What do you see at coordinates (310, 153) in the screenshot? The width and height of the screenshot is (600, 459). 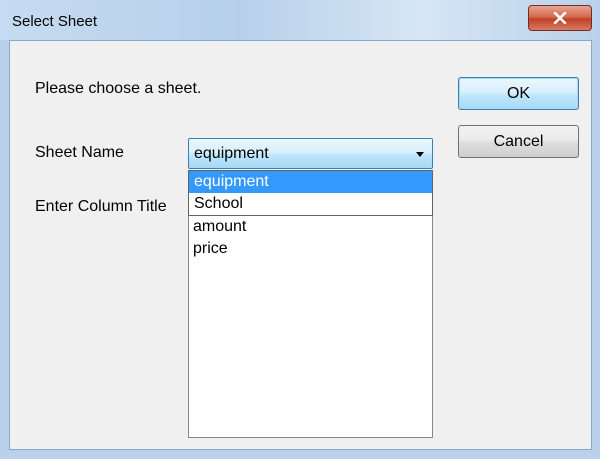 I see `sheet-name-combobox: equipment` at bounding box center [310, 153].